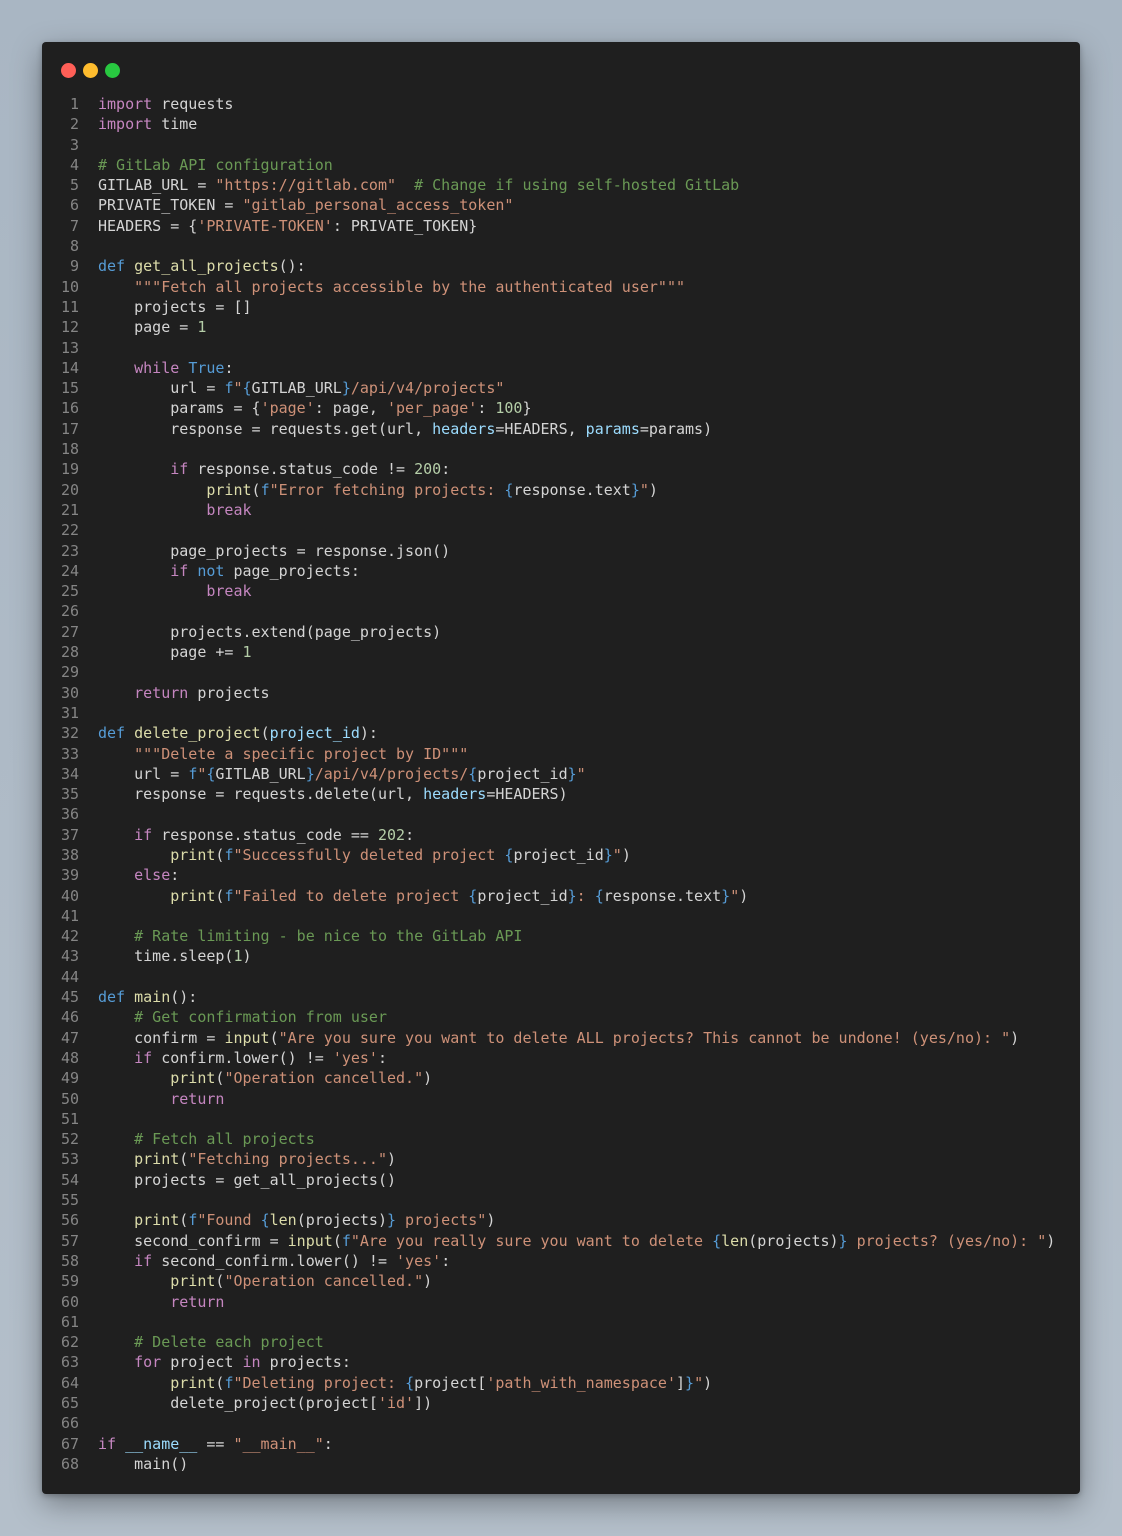  What do you see at coordinates (202, 266) in the screenshot?
I see `line-content: def get_all_projects():` at bounding box center [202, 266].